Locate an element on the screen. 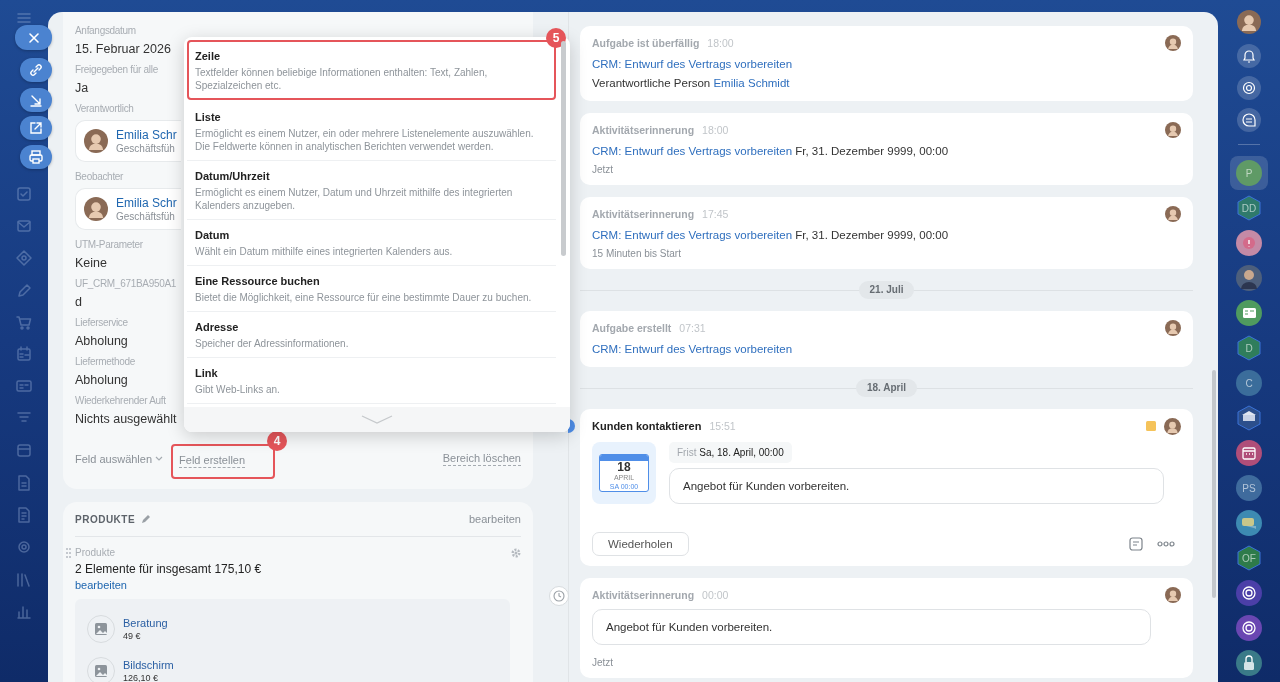 The image size is (1280, 682). event-time: 15:51 is located at coordinates (722, 426).